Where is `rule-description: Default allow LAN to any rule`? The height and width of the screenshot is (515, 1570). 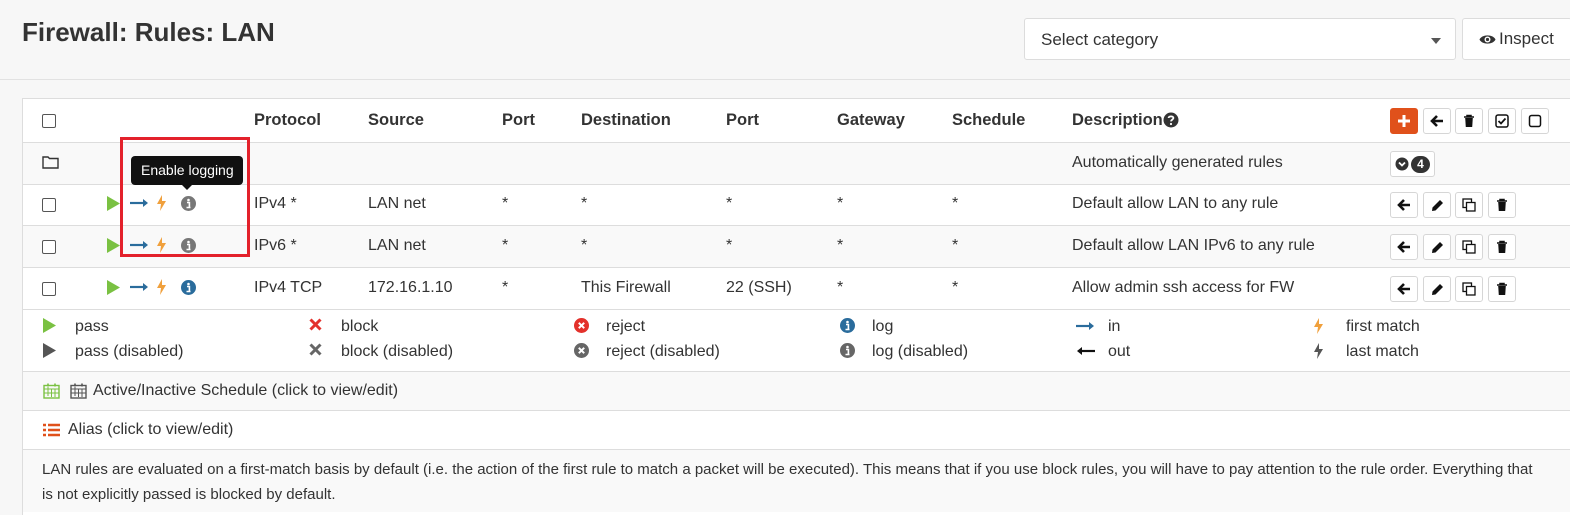
rule-description: Default allow LAN to any rule is located at coordinates (1175, 203).